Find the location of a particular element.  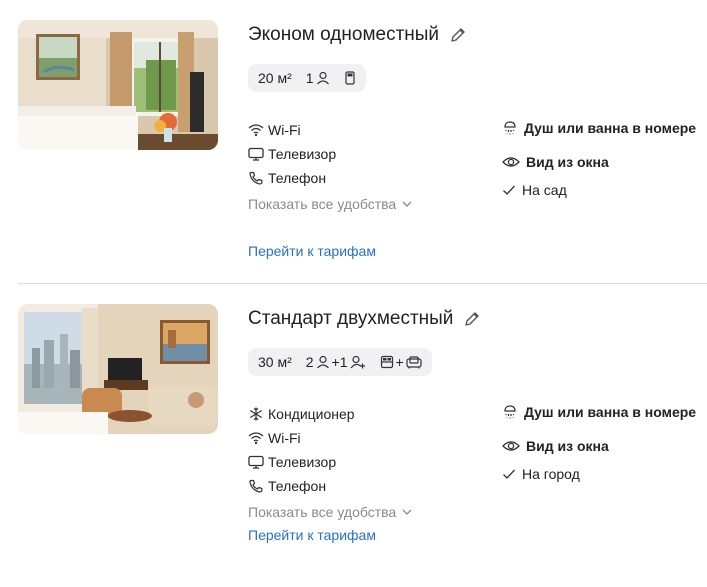

bed-chip is located at coordinates (350, 78).